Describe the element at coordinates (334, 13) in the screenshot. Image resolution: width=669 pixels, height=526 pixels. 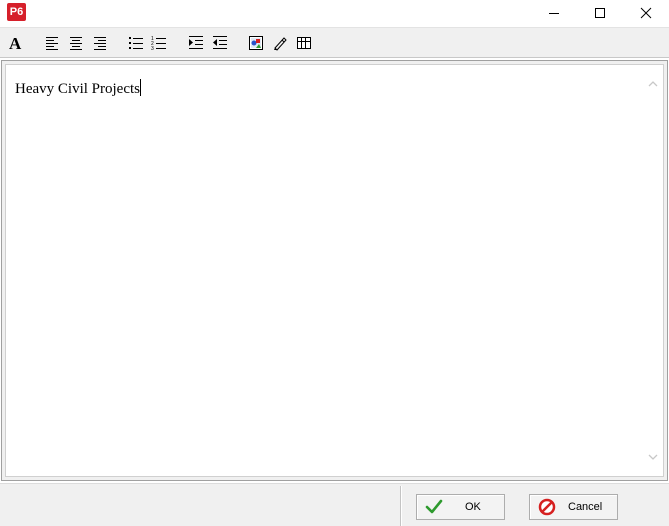
I see `title-bar: P6` at that location.